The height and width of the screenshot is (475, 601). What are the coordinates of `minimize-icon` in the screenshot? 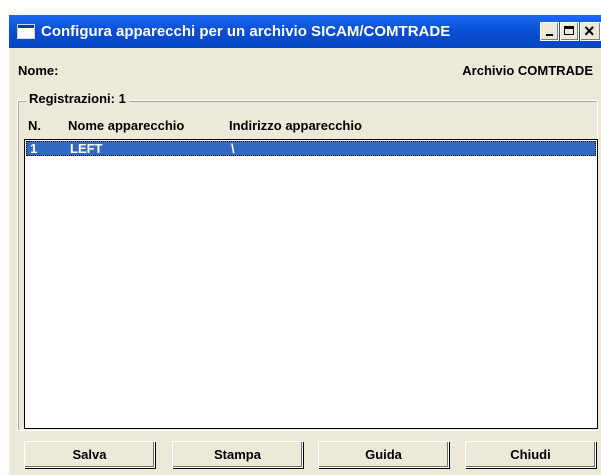 It's located at (549, 31).